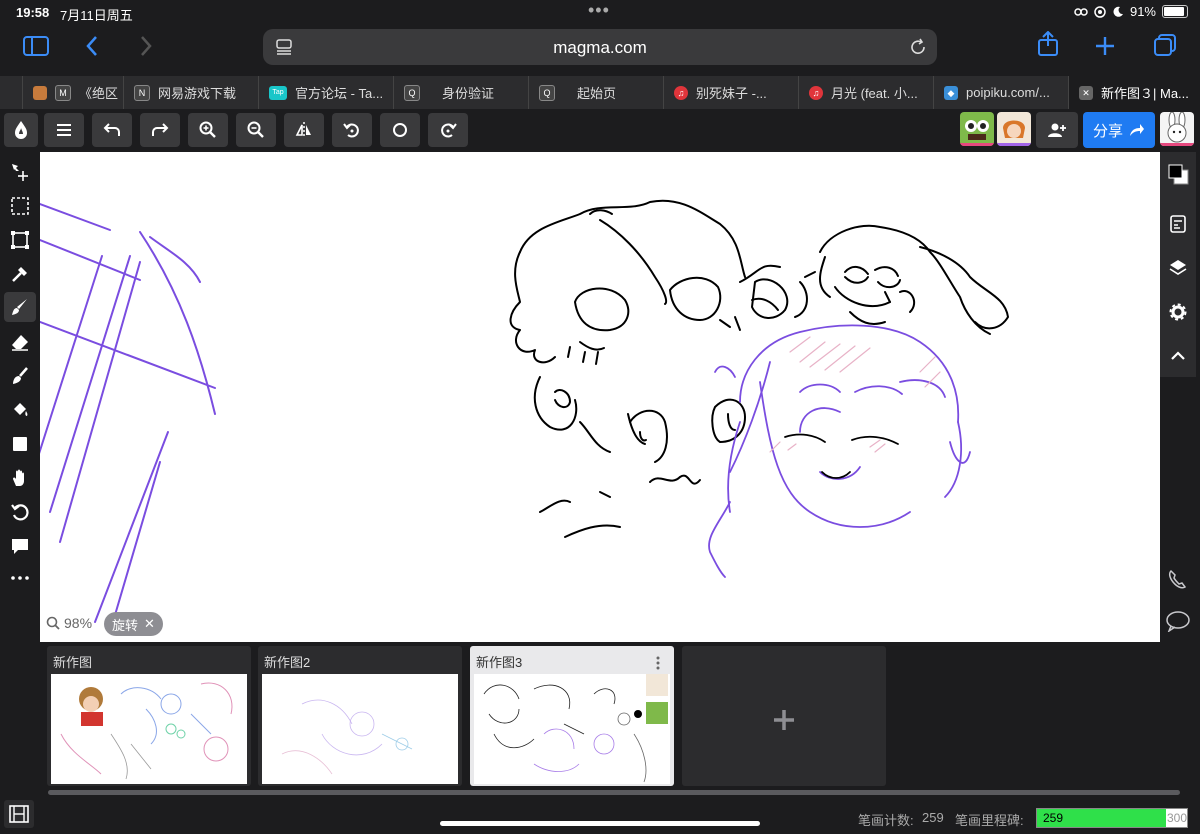 This screenshot has height=834, width=1200. Describe the element at coordinates (36, 48) in the screenshot. I see `sidebar-toggle-icon` at that location.